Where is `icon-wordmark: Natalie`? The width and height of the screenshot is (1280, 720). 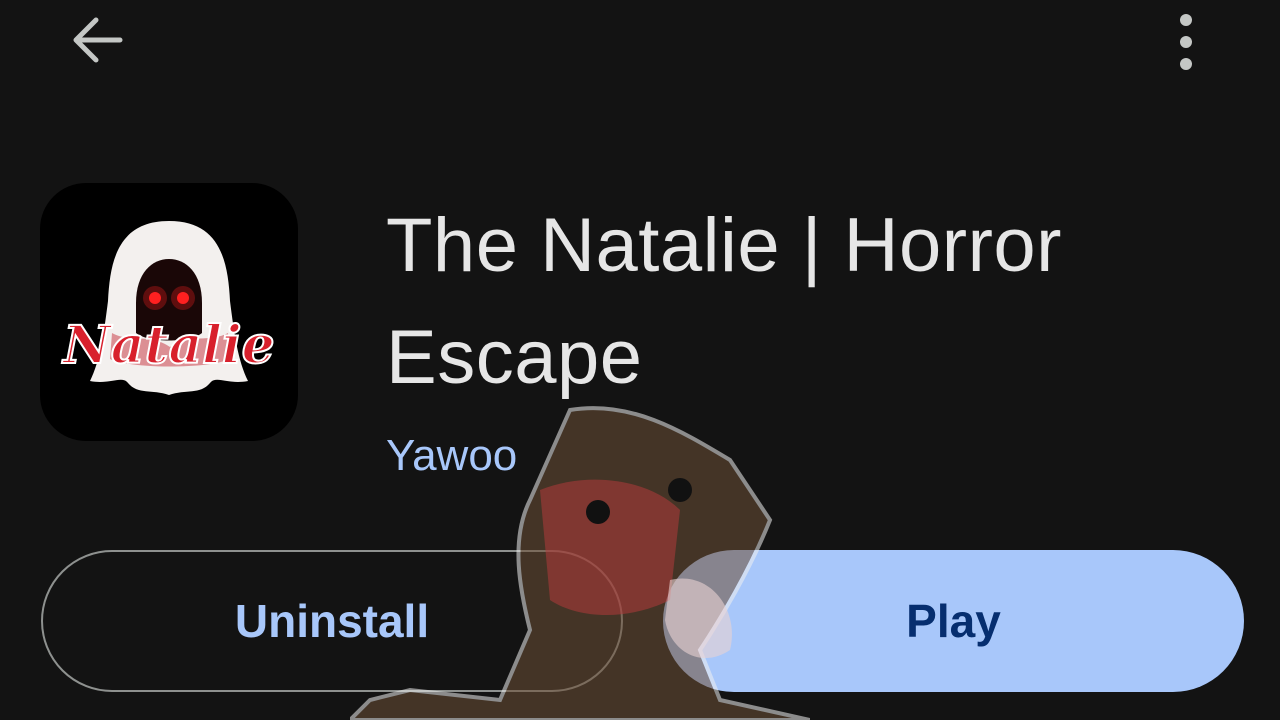 icon-wordmark: Natalie is located at coordinates (168, 345).